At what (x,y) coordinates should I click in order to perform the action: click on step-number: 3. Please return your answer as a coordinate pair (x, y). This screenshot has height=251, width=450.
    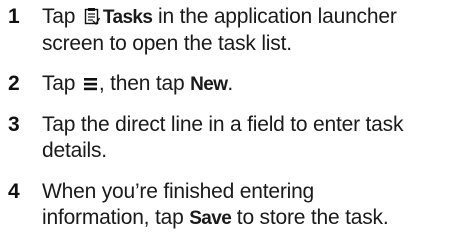
    Looking at the image, I should click on (14, 124).